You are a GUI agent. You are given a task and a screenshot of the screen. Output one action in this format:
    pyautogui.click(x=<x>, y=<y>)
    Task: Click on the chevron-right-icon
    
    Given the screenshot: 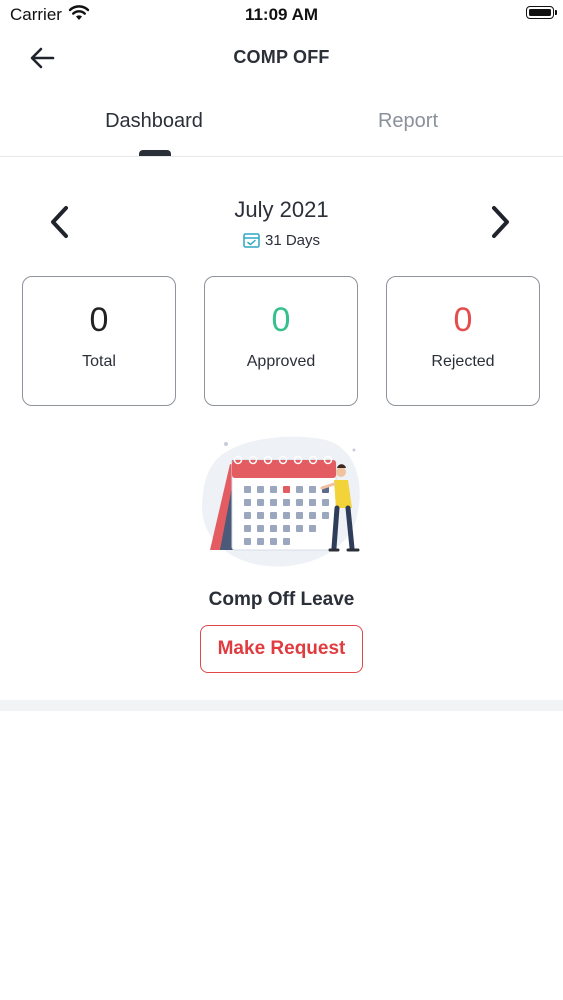 What is the action you would take?
    pyautogui.click(x=500, y=222)
    